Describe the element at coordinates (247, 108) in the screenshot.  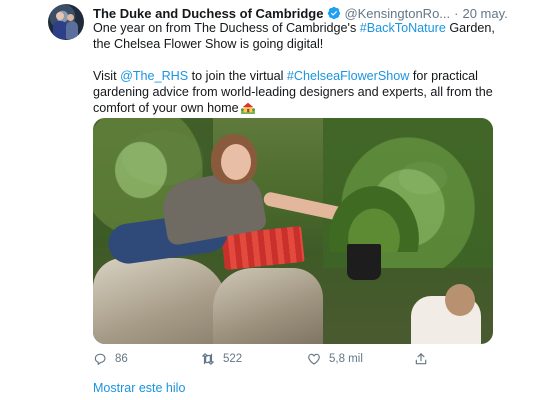
I see `house-with-garden-icon` at that location.